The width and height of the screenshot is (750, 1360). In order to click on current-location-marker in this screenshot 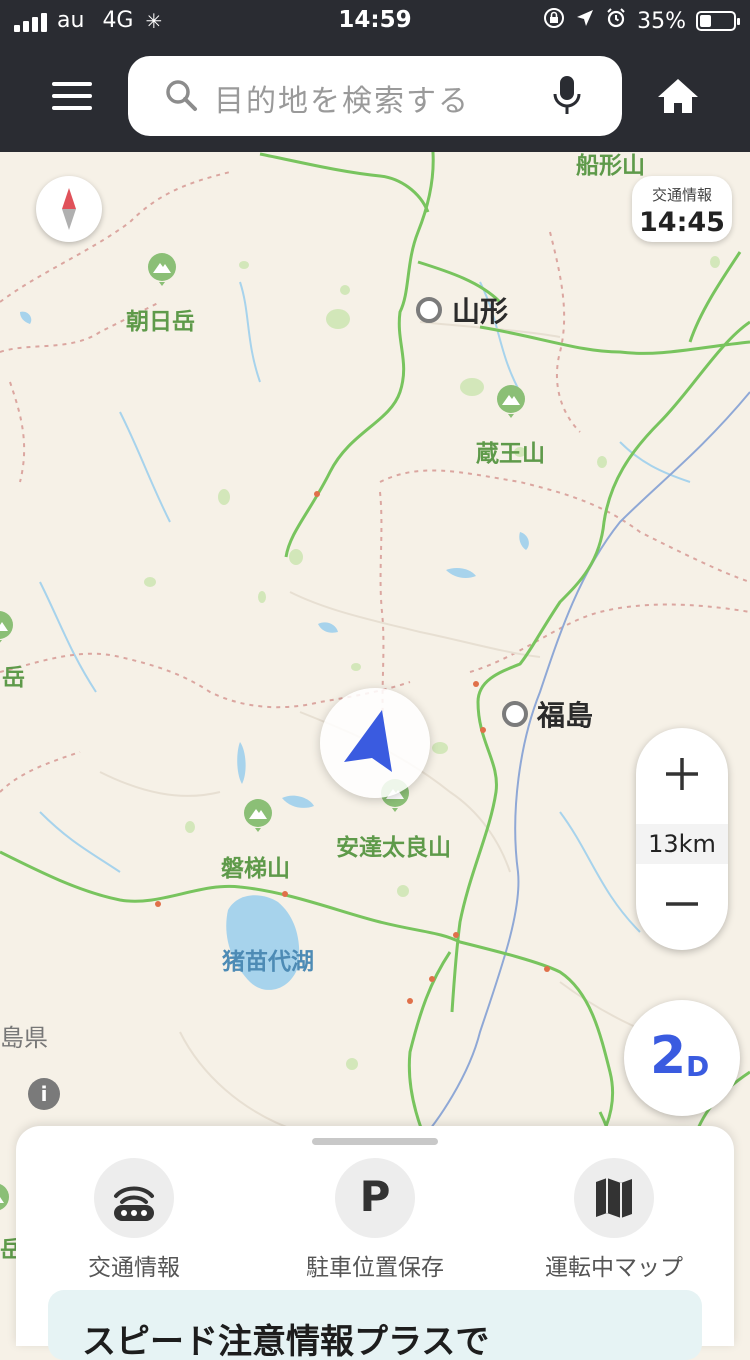, I will do `click(375, 743)`.